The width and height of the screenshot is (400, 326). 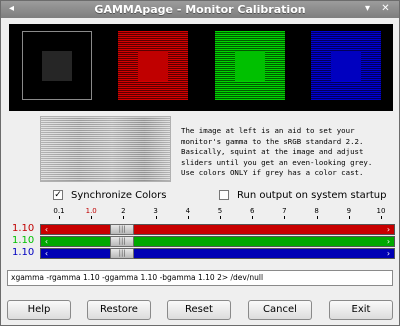 I want to click on green-swatch-center, so click(x=250, y=66).